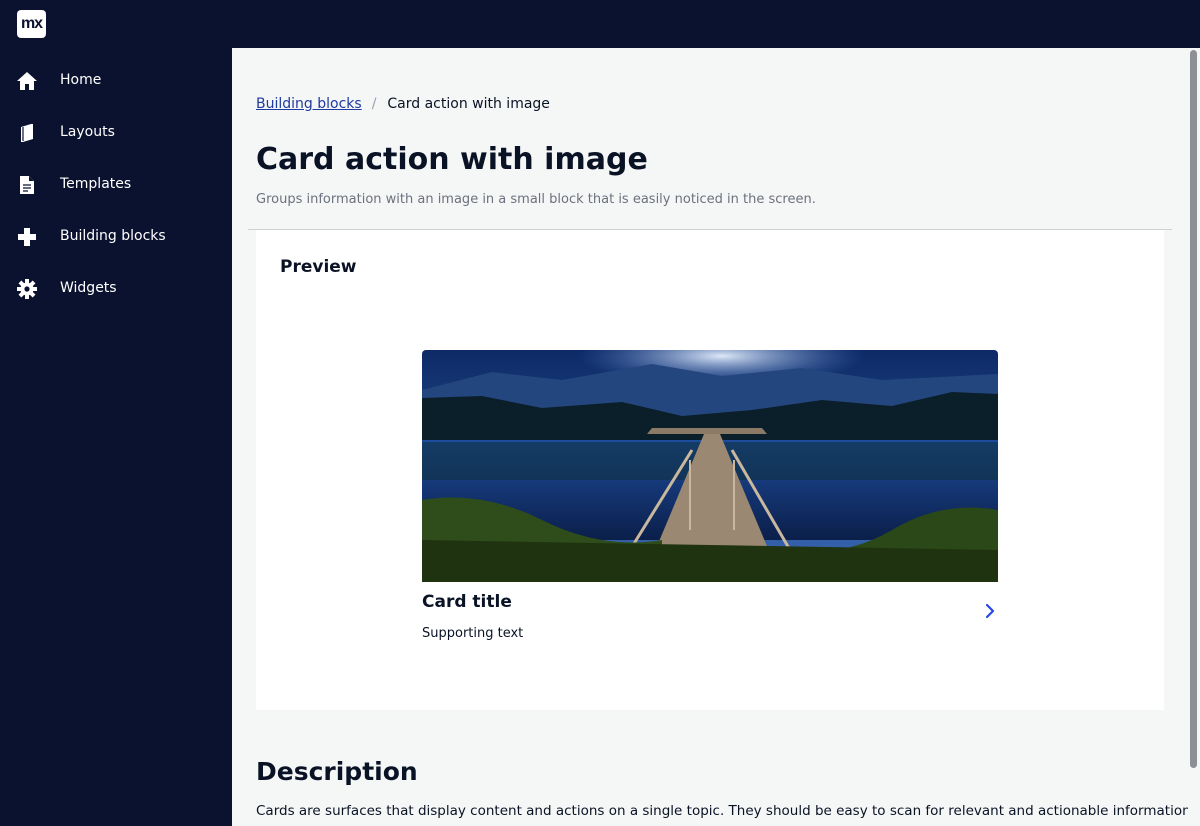  I want to click on gear-icon, so click(27, 289).